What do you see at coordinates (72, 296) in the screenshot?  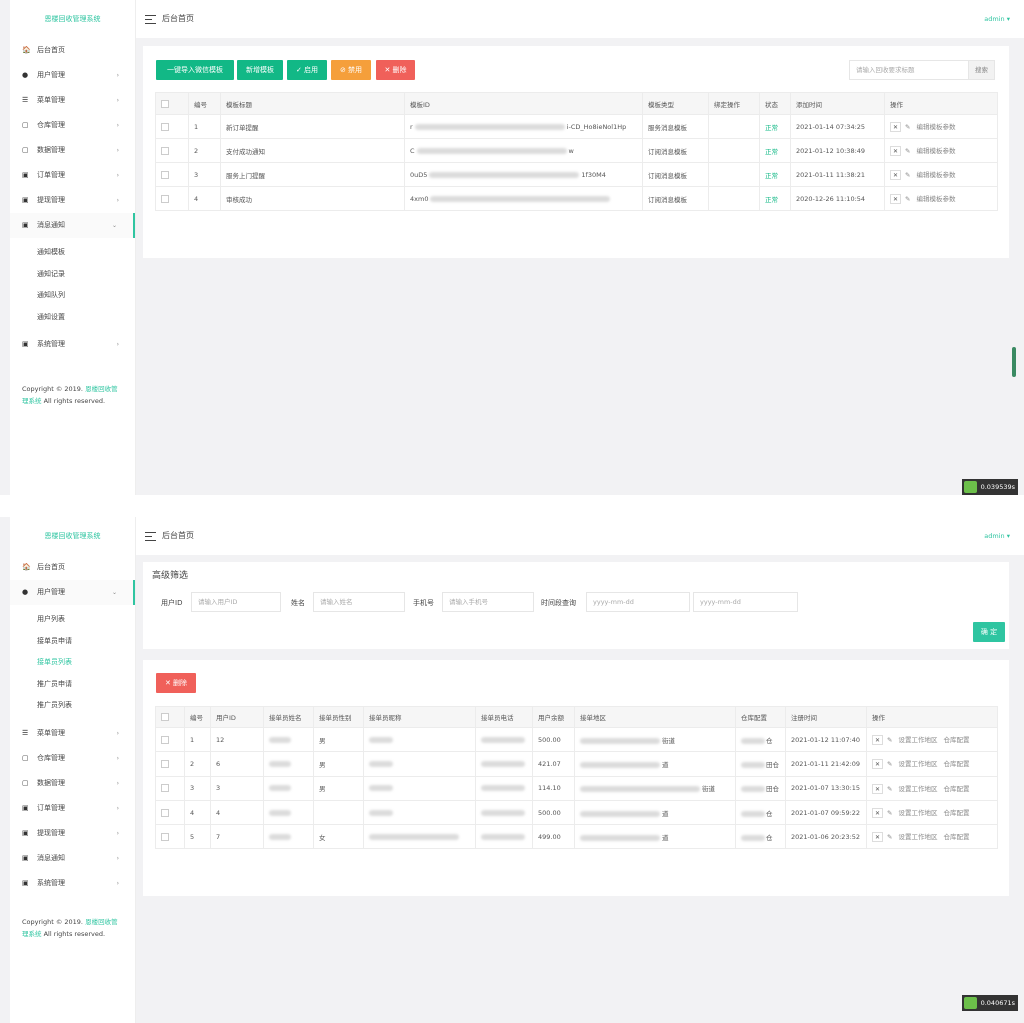 I see `sidebar-subitem: 通知队列` at bounding box center [72, 296].